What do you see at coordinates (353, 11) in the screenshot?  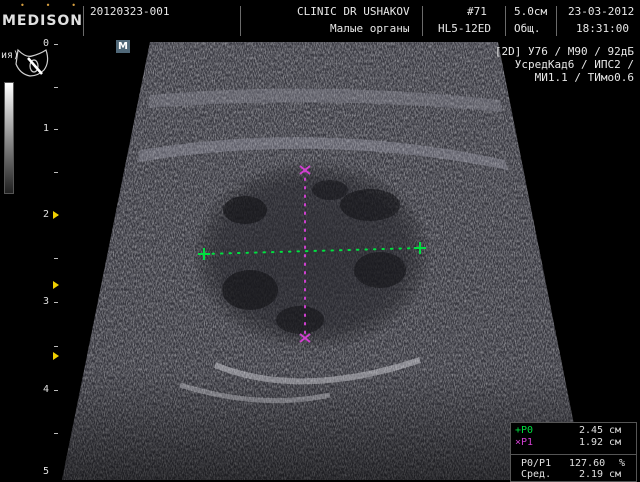 I see `clinic-name: CLINIC DR USHAKOV` at bounding box center [353, 11].